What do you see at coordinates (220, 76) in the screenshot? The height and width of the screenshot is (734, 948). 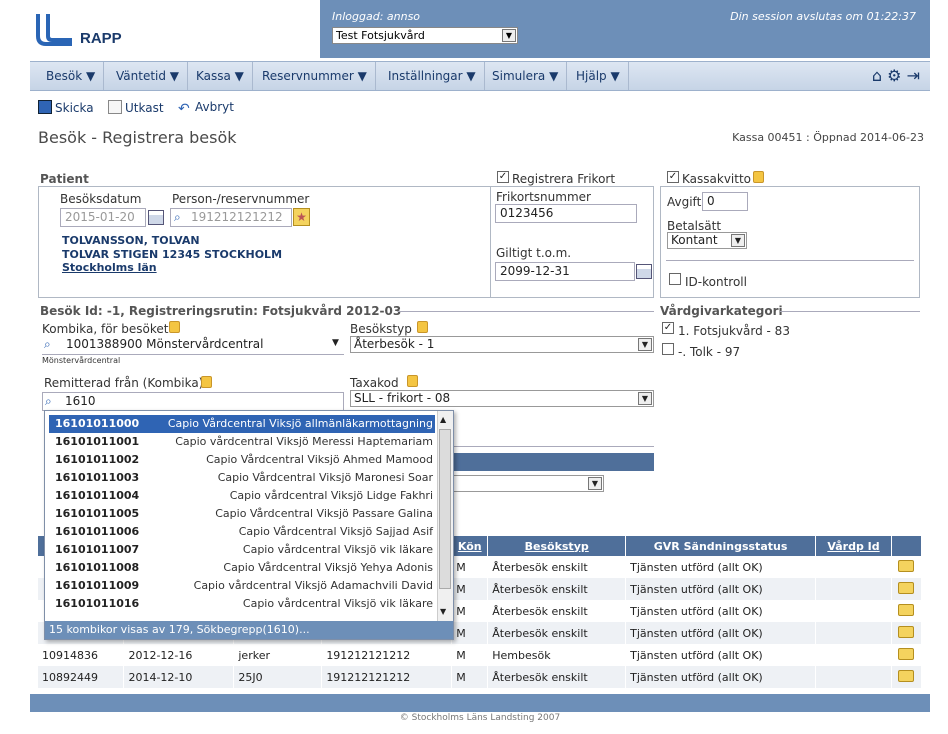 I see `menu-kassa: Kassa ▼` at bounding box center [220, 76].